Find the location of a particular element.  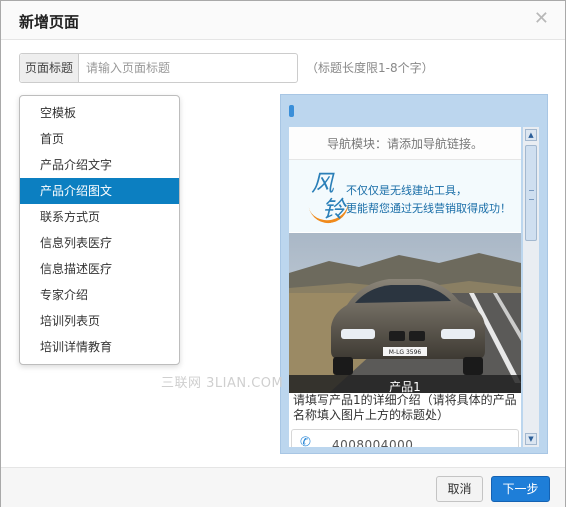

preview-marker is located at coordinates (291, 111).